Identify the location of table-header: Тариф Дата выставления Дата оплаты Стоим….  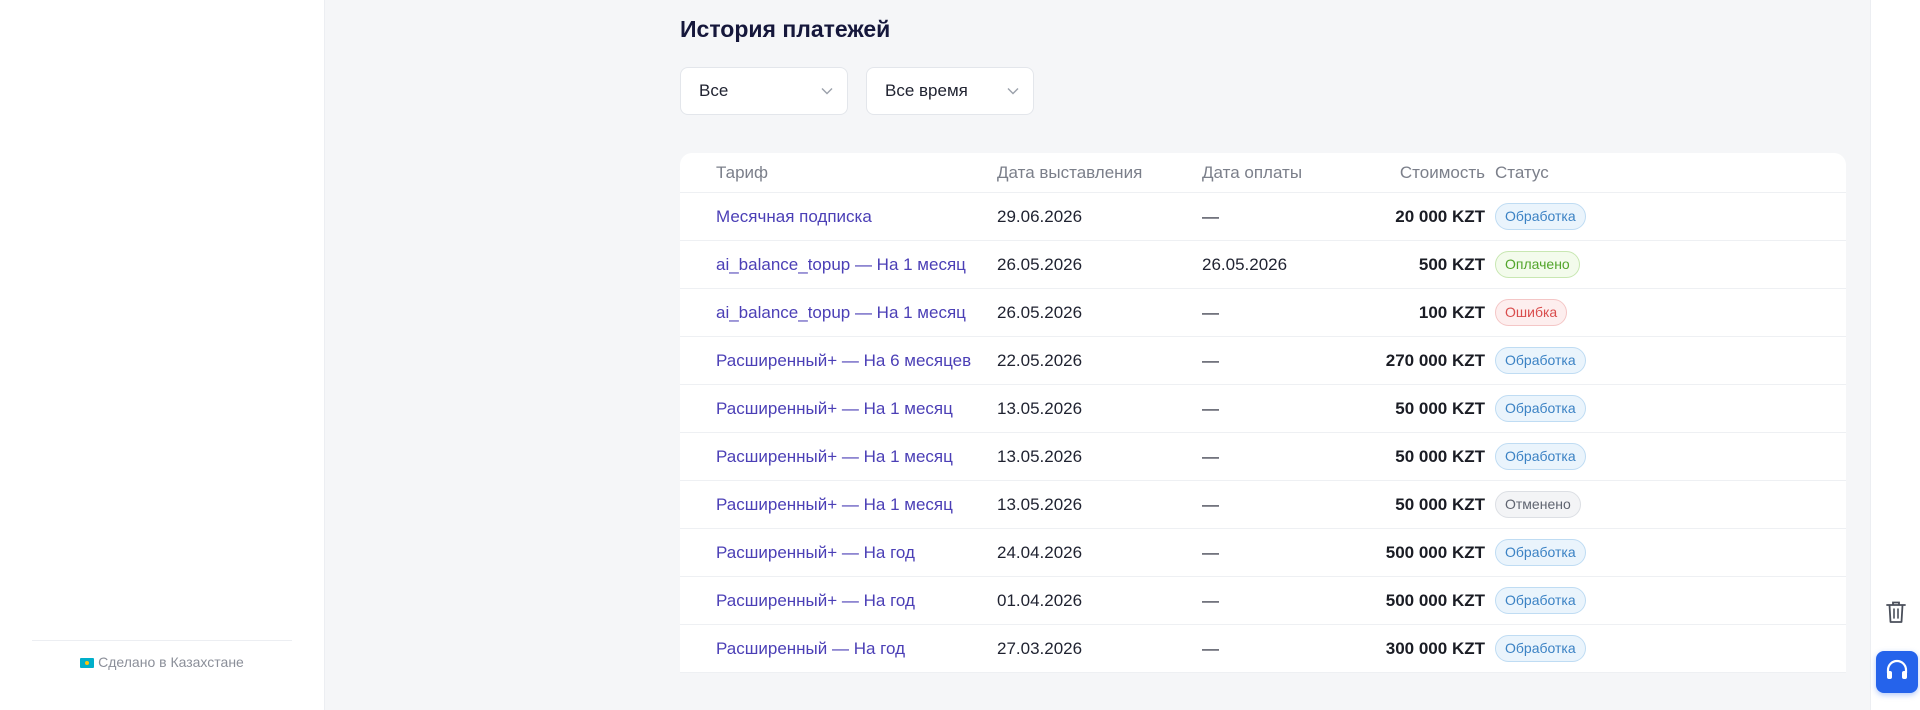
(1263, 173).